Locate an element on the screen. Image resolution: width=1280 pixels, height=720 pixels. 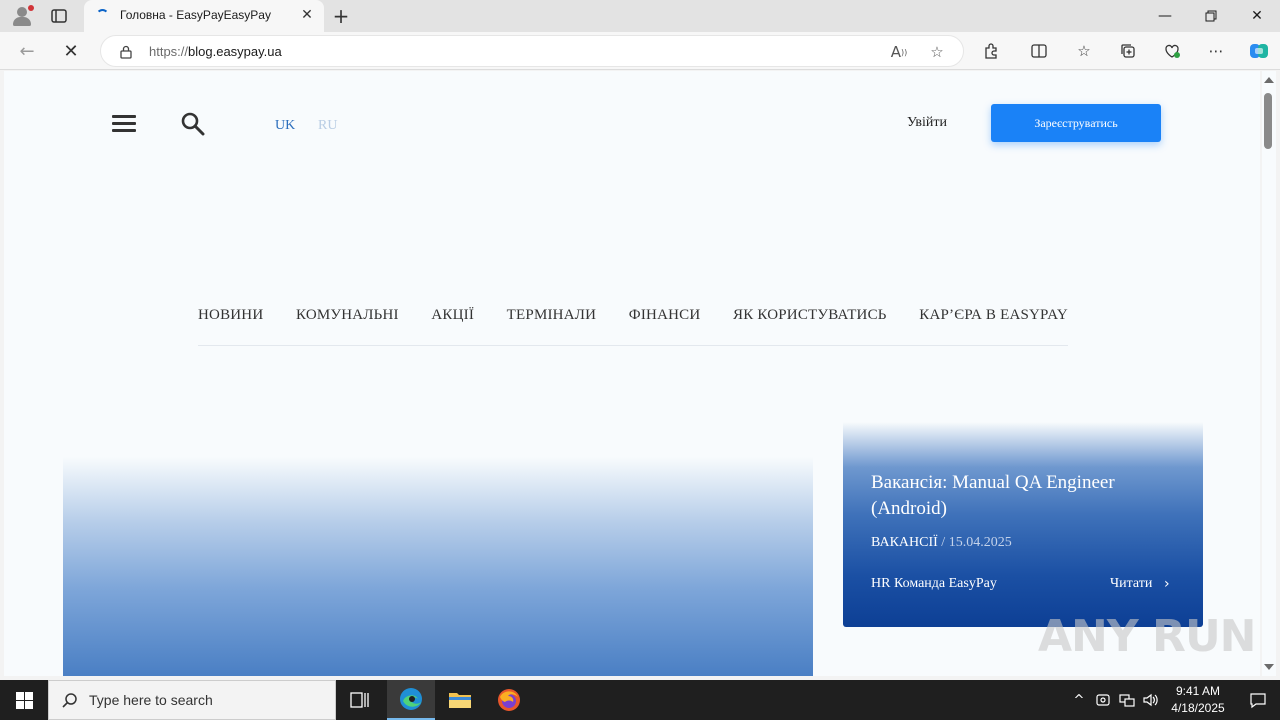
register-button: Зареєструватись is located at coordinates (1076, 123).